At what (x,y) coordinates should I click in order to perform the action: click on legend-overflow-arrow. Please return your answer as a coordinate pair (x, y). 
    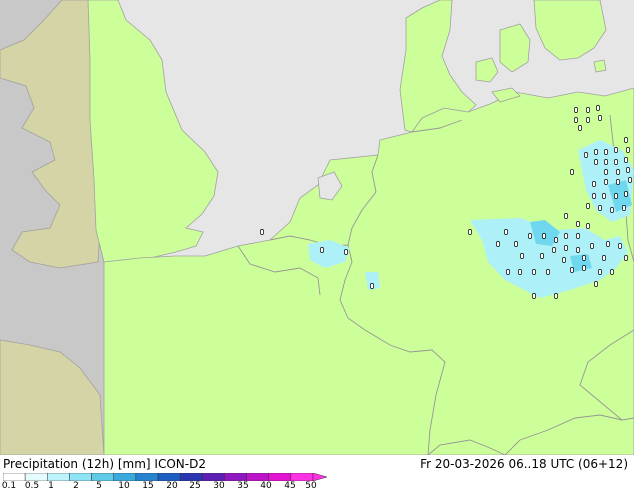
    Looking at the image, I should click on (320, 477).